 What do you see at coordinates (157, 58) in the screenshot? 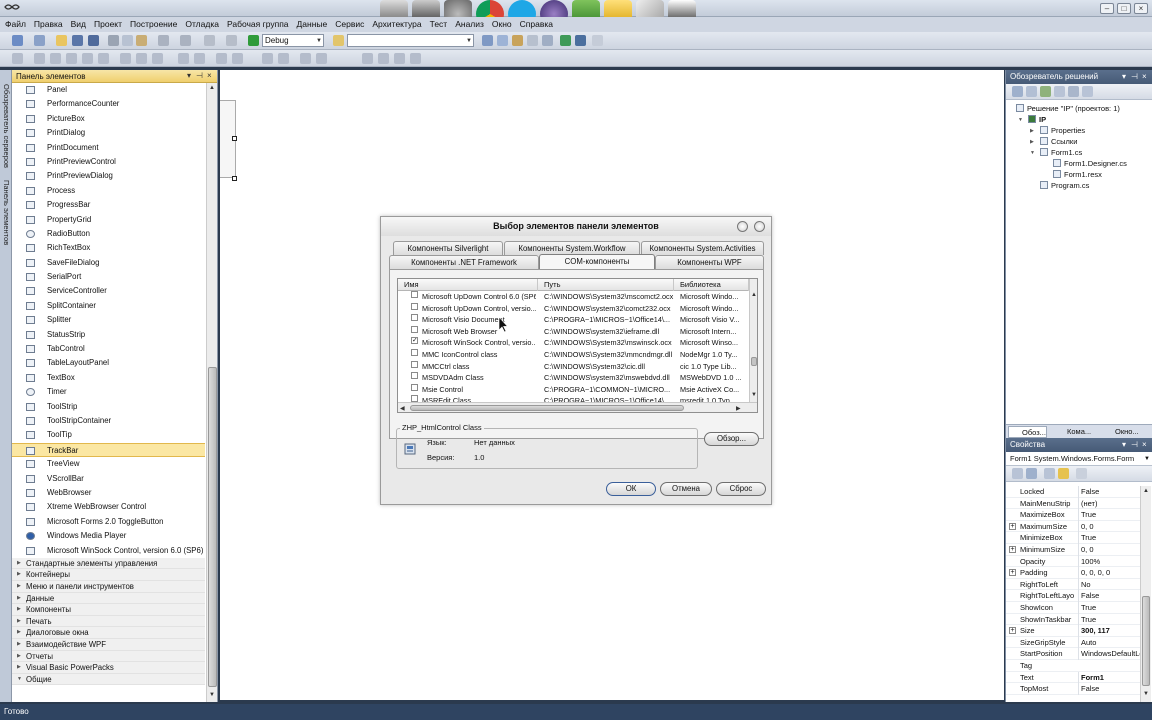
I see `same-size-icon` at bounding box center [157, 58].